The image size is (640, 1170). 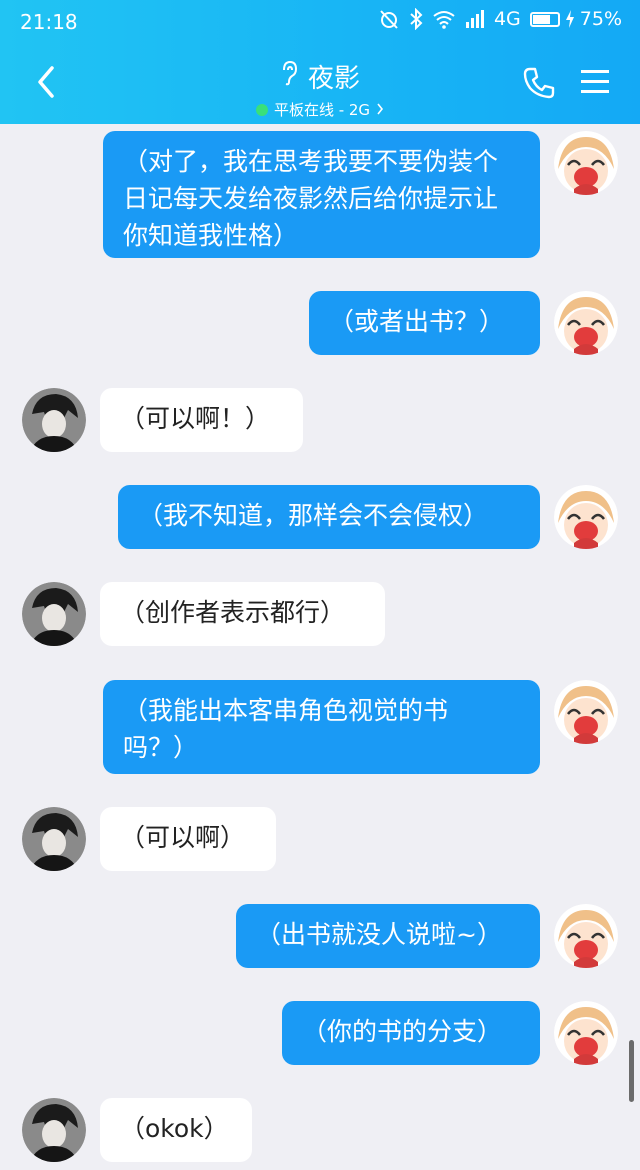 I want to click on message-text: （okok）, so click(x=174, y=1128).